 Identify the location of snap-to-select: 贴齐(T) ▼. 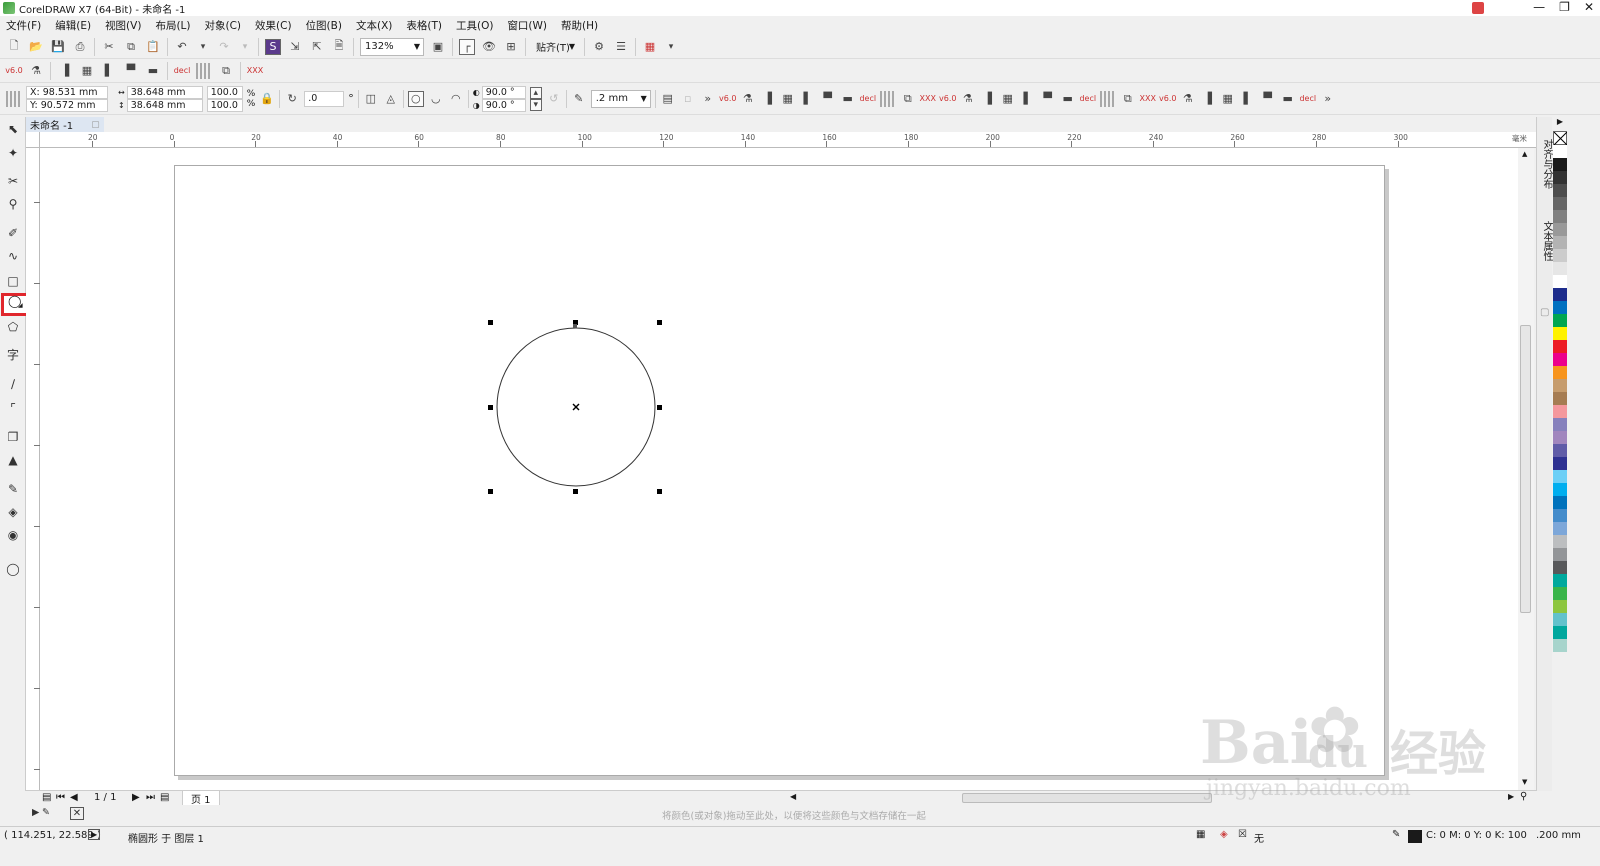
(555, 47).